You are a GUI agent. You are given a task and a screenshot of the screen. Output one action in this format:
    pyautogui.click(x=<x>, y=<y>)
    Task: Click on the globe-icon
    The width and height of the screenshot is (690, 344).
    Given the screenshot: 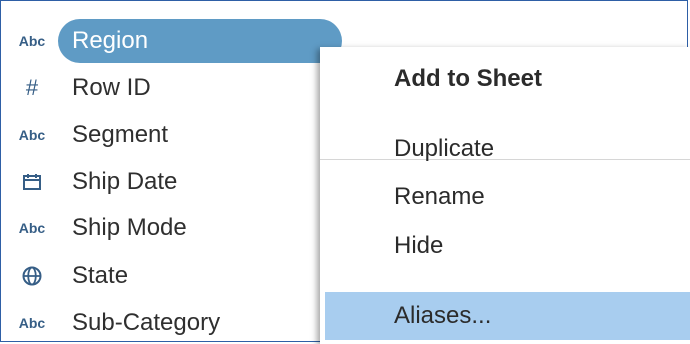 What is the action you would take?
    pyautogui.click(x=32, y=276)
    